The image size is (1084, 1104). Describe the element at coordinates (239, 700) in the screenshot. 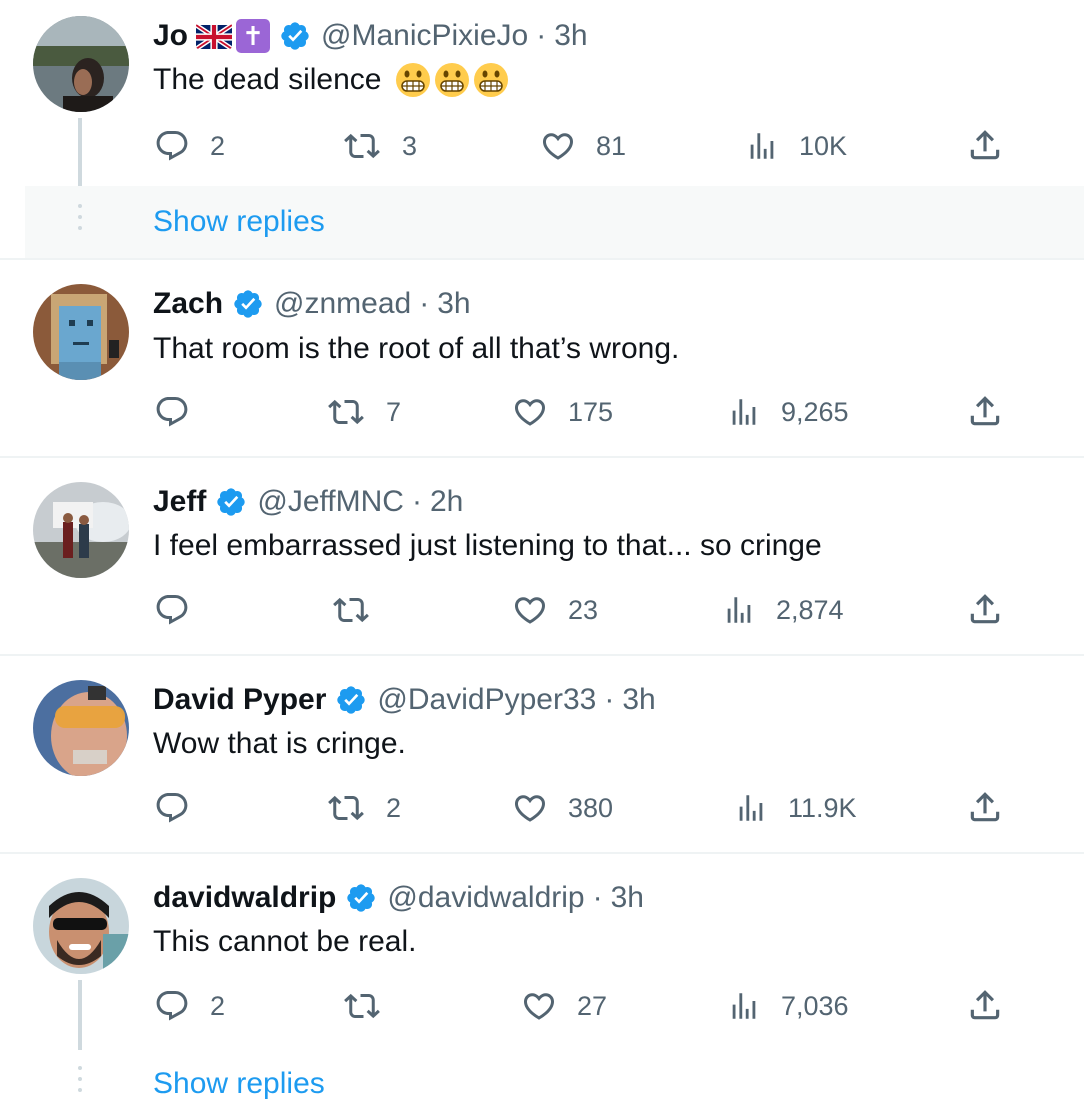

I see `display-name: David Pyper` at that location.